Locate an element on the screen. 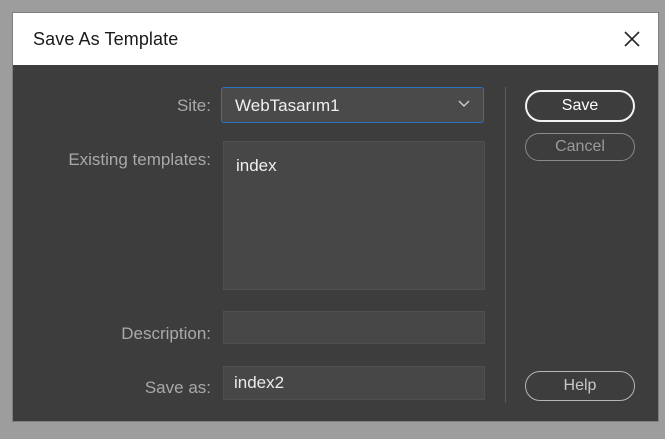  existing-templates-label: Existing templates: is located at coordinates (139, 159).